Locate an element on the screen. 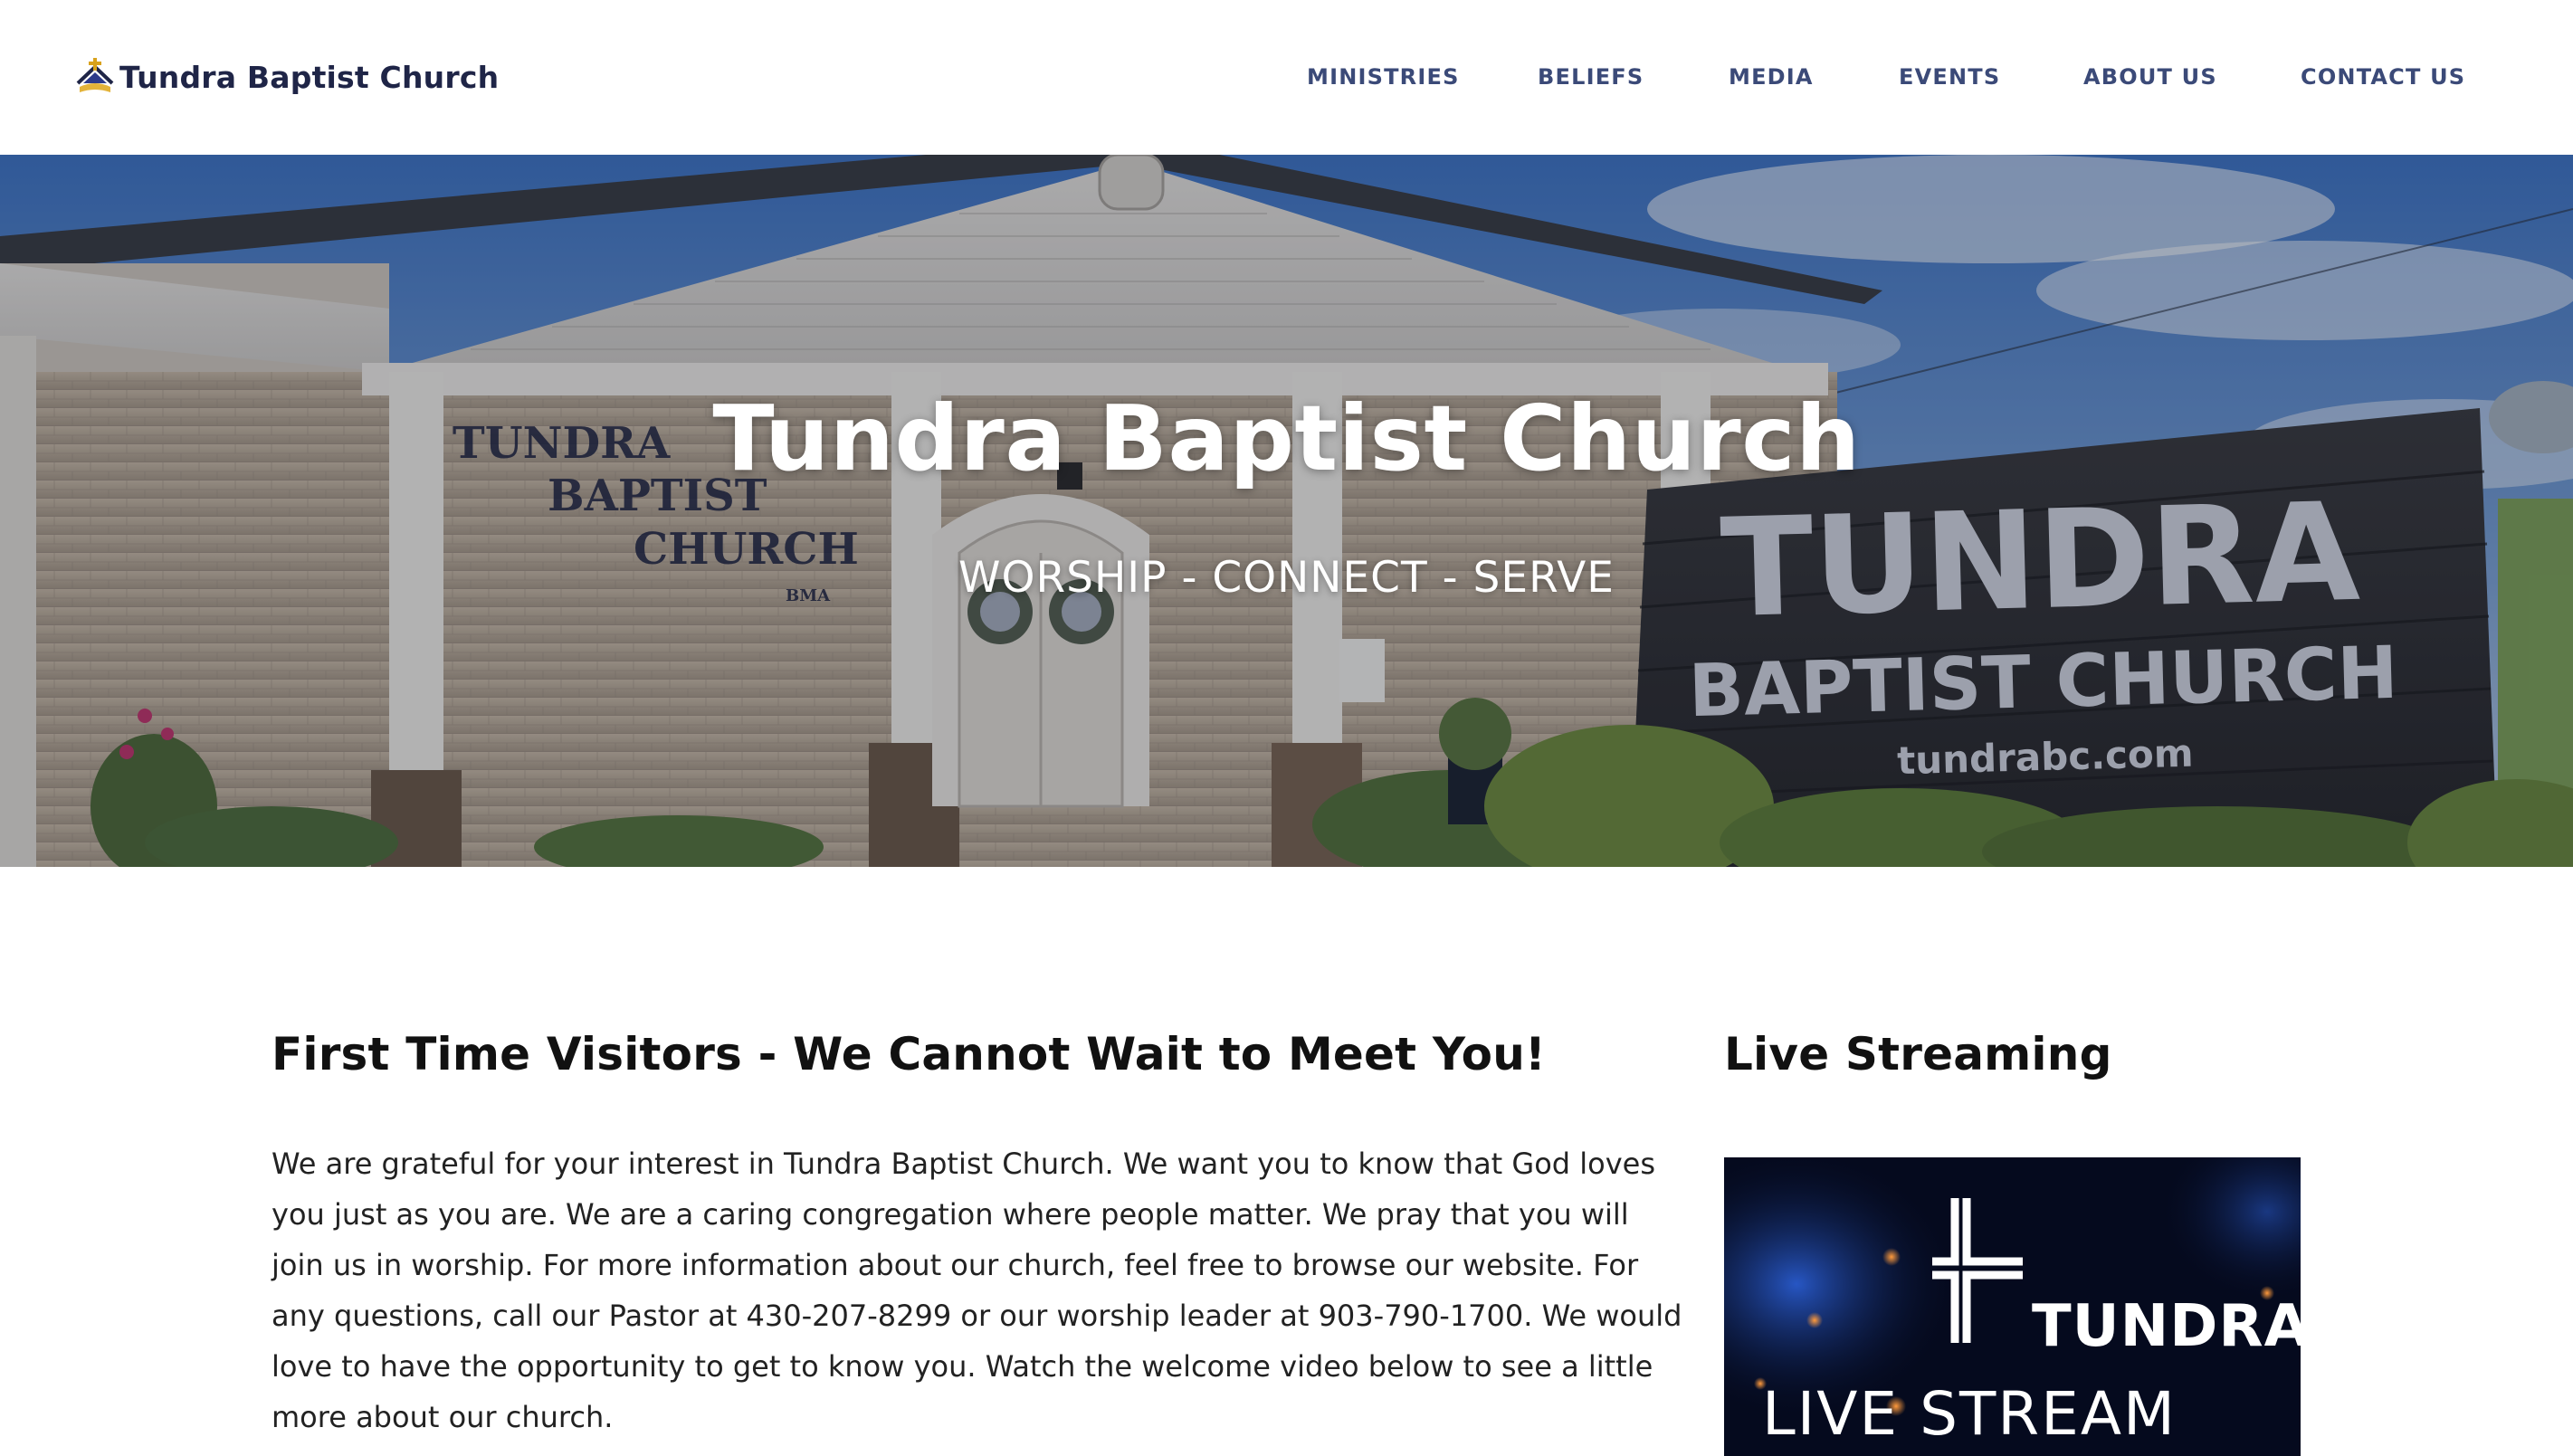 This screenshot has width=2573, height=1456. nav-beliefs: BELIEFS is located at coordinates (1591, 77).